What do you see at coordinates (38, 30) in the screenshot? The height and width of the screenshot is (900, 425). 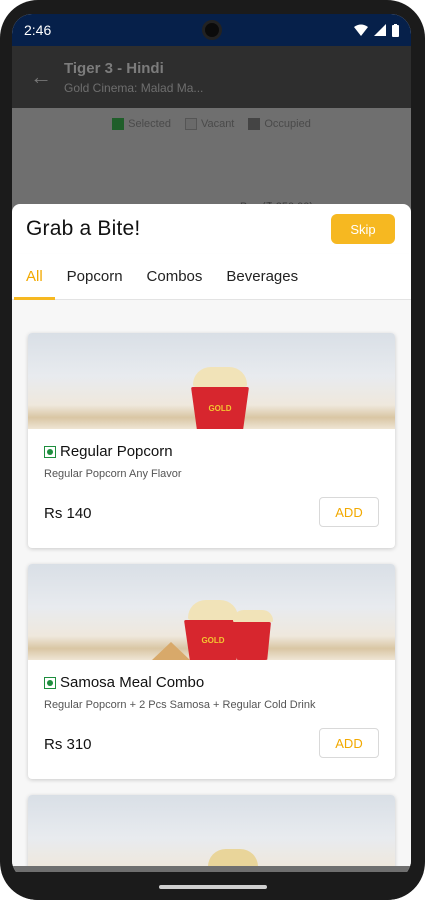 I see `status-time: 2:46` at bounding box center [38, 30].